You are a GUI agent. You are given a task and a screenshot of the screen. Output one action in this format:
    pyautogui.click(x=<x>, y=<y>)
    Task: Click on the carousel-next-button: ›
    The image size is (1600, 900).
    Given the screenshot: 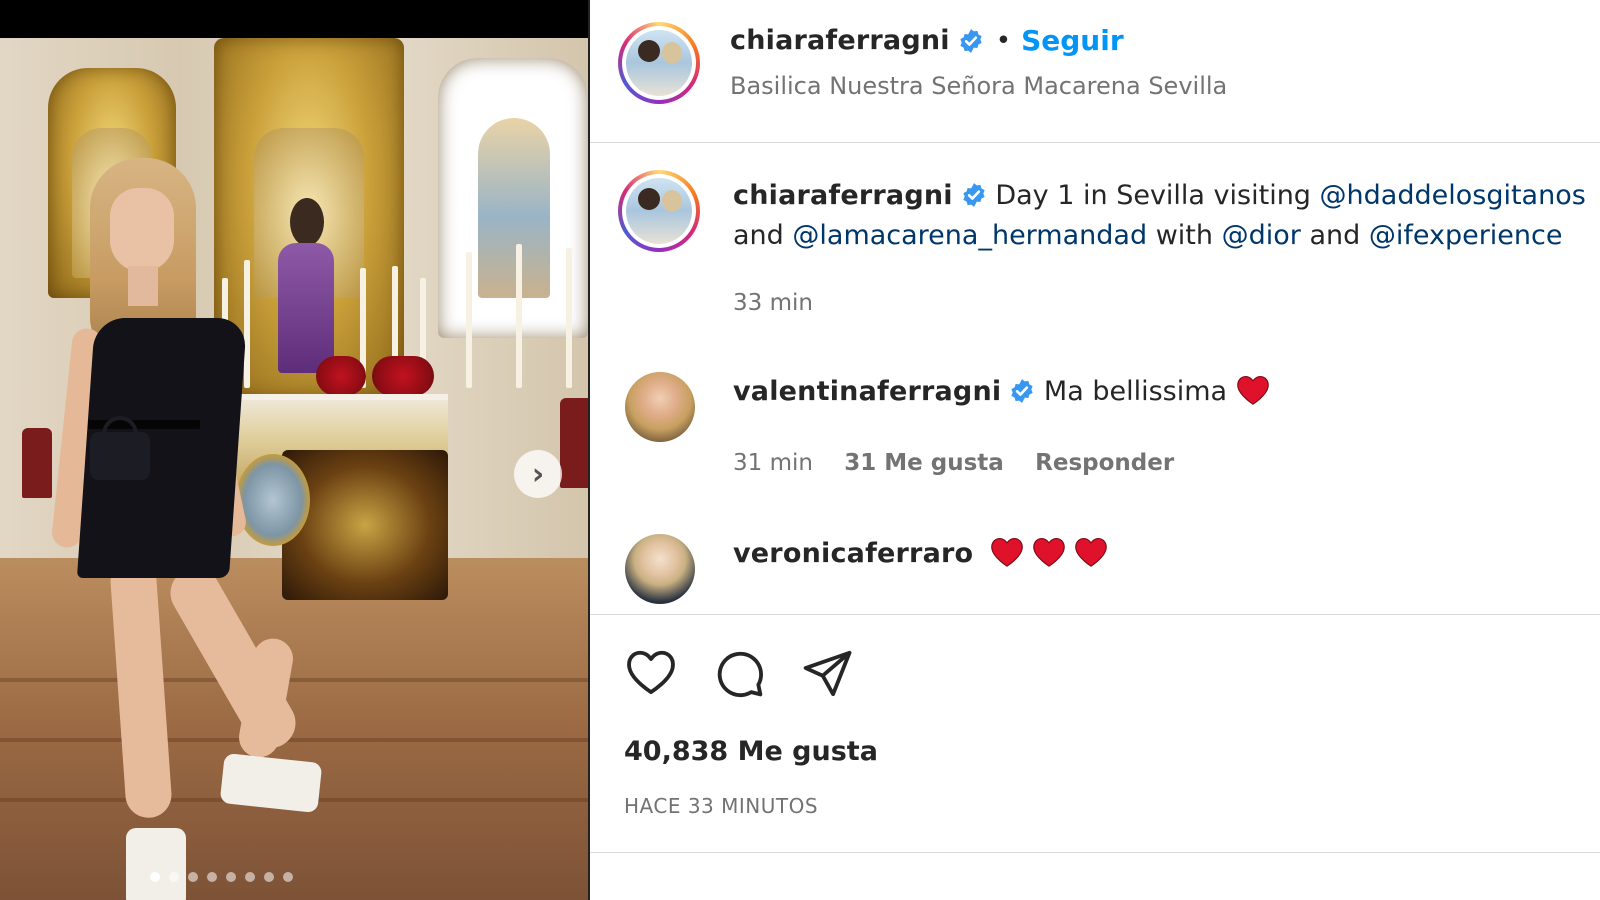 What is the action you would take?
    pyautogui.click(x=538, y=474)
    